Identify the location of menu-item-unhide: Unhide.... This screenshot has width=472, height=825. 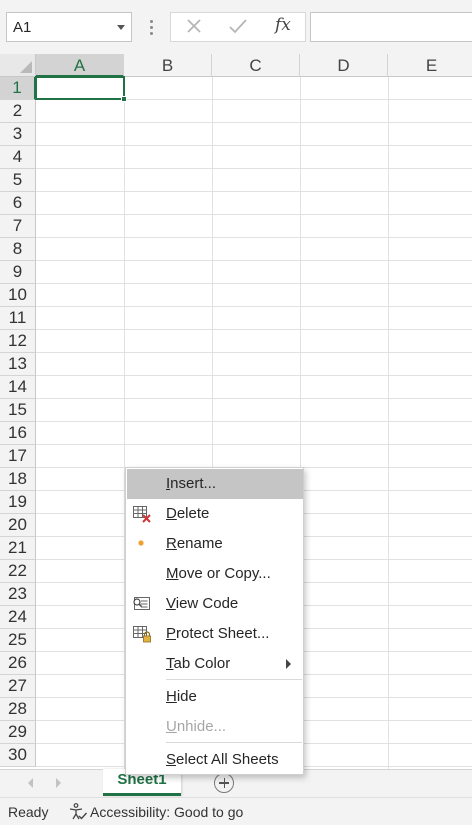
(215, 727).